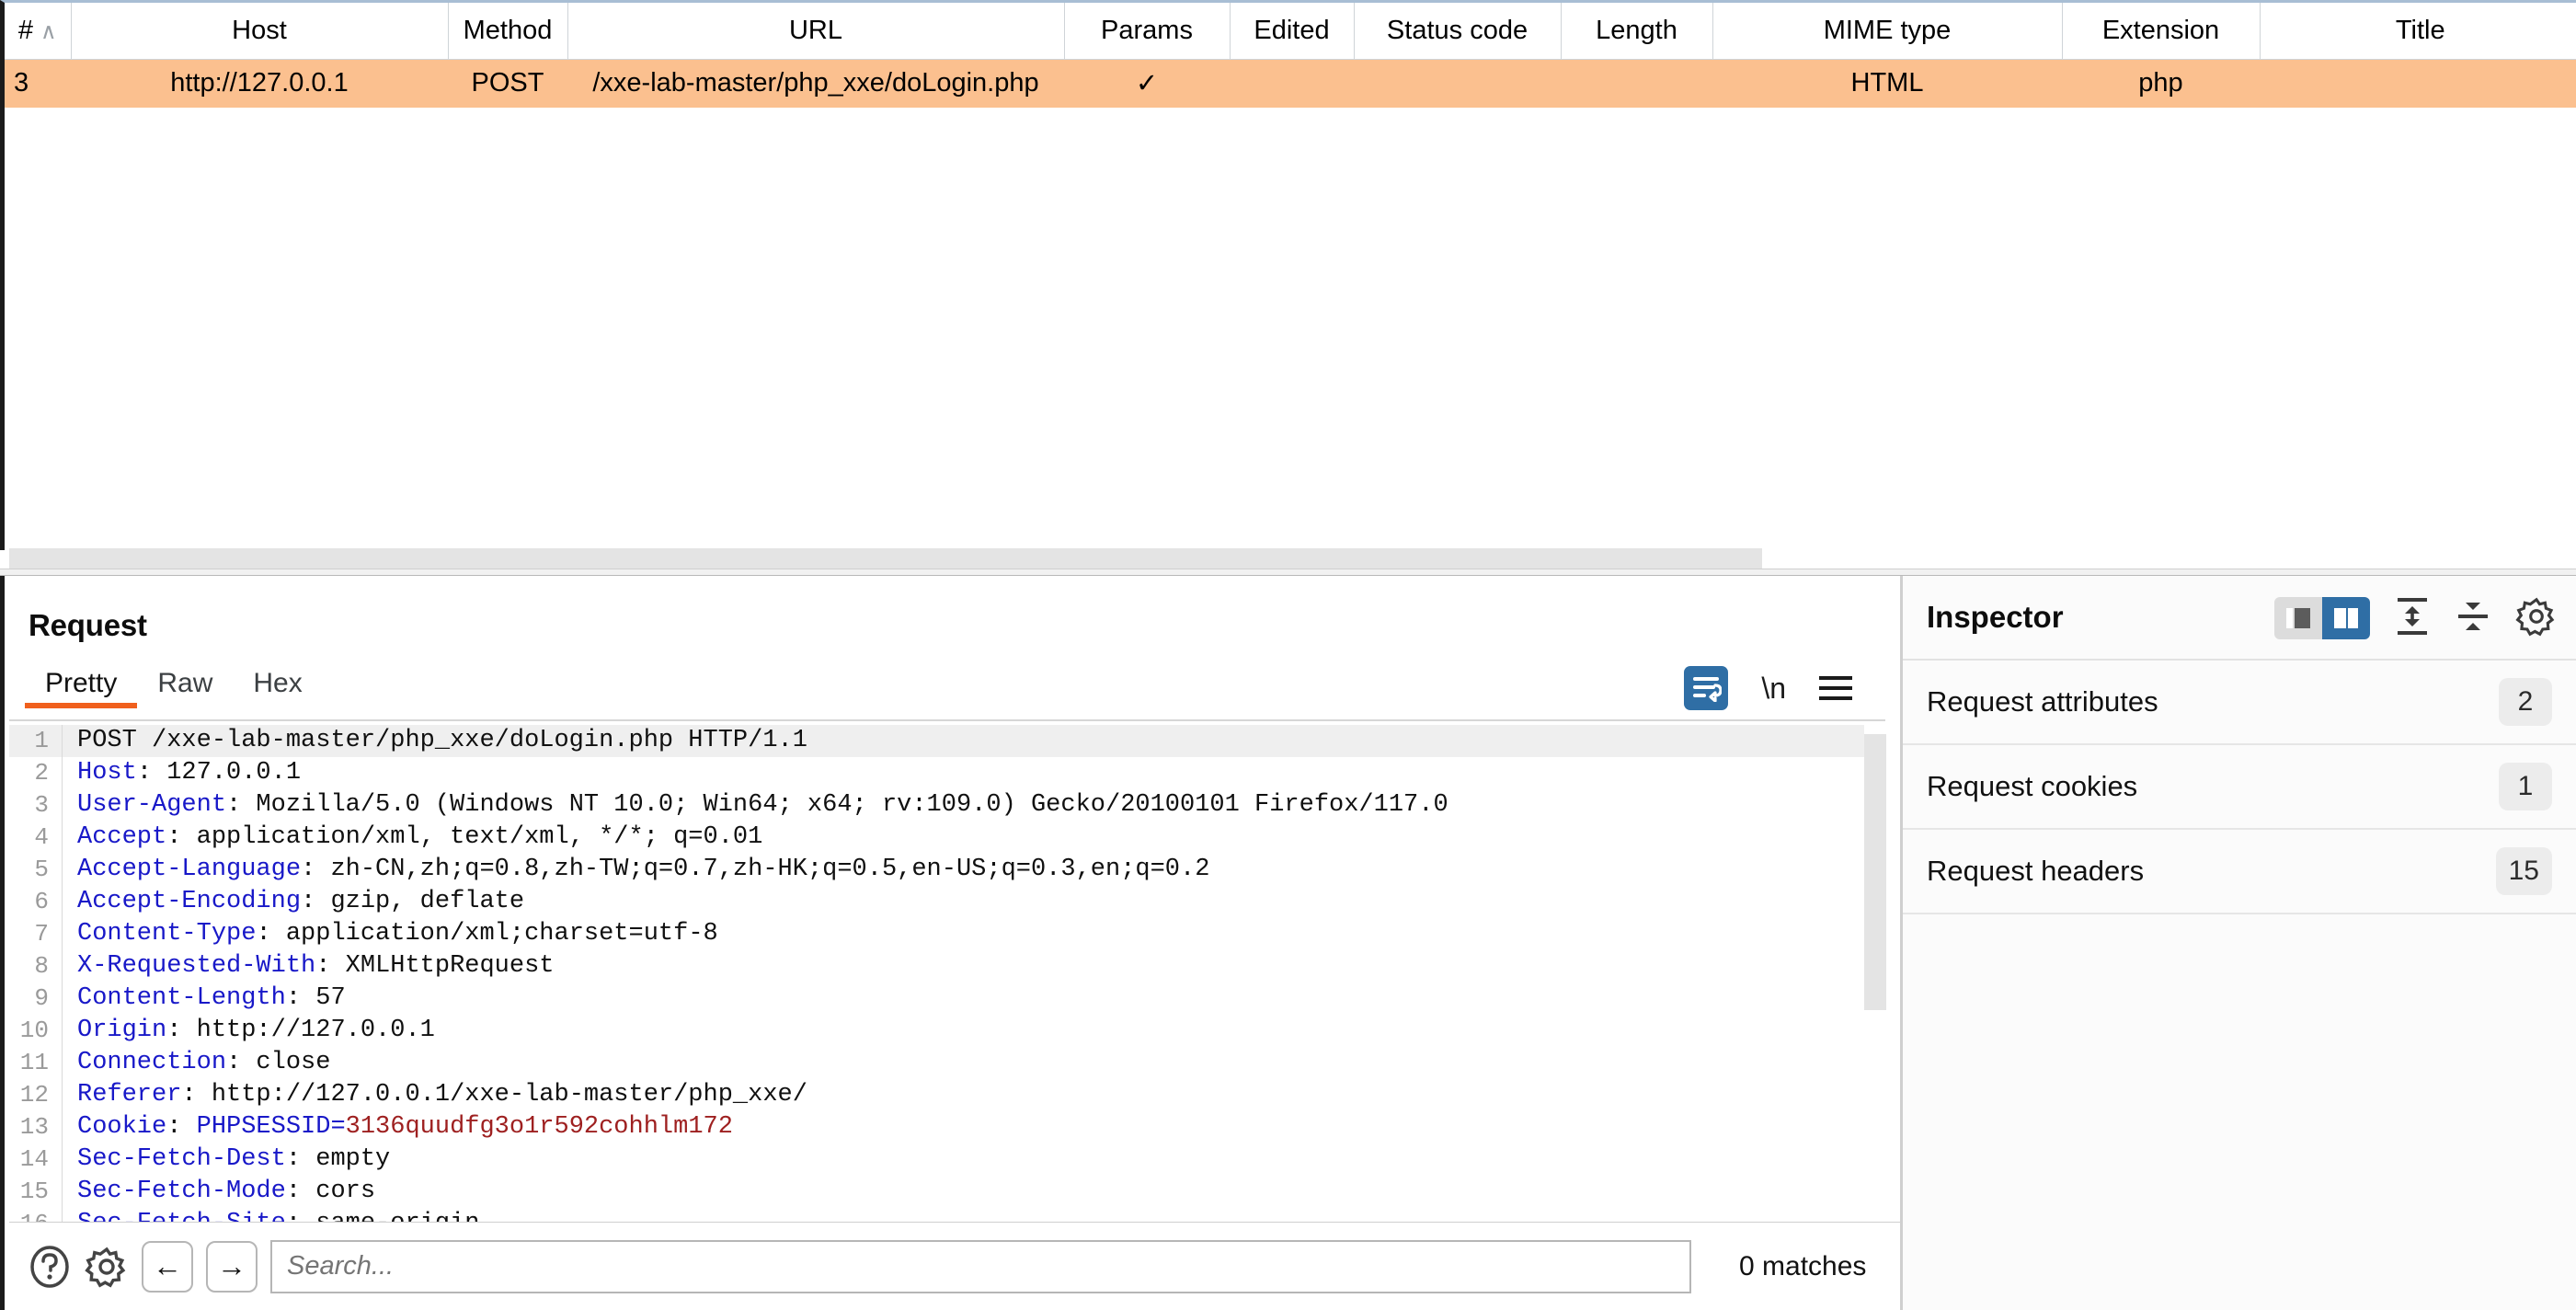  What do you see at coordinates (1995, 617) in the screenshot?
I see `inspector-title: Inspector` at bounding box center [1995, 617].